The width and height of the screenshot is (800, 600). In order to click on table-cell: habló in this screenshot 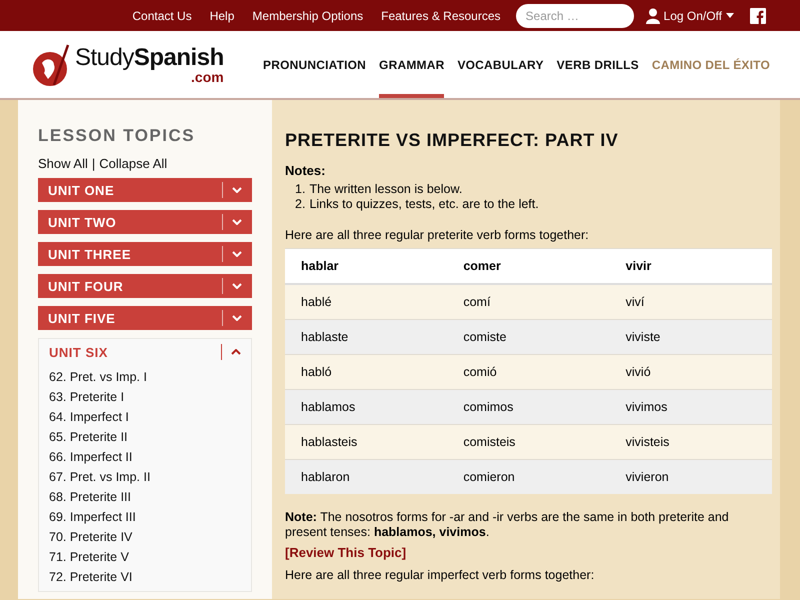, I will do `click(366, 372)`.